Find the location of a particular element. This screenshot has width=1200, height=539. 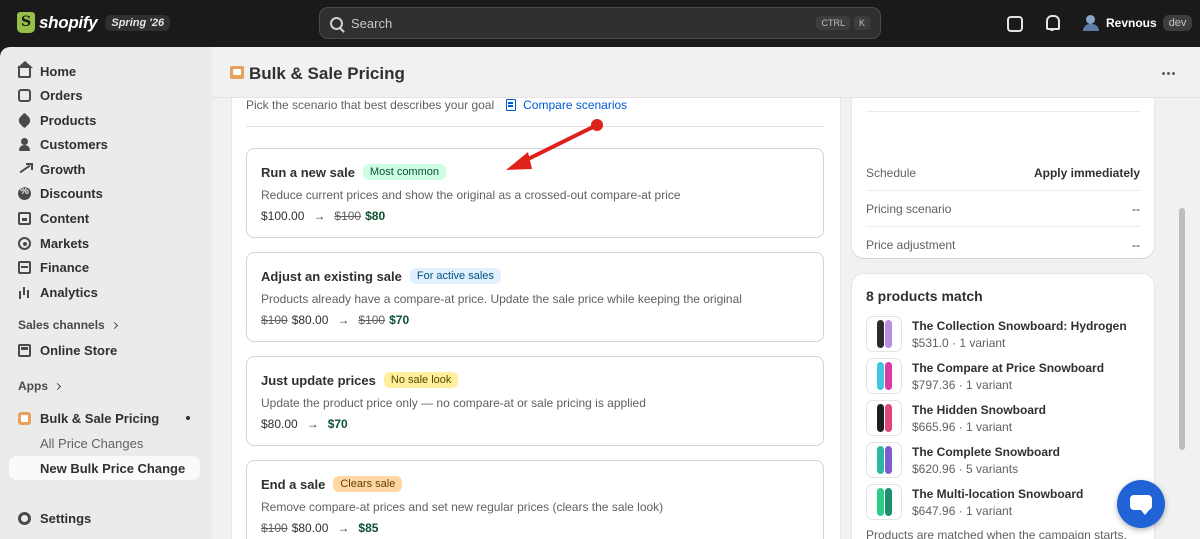

compare-scenarios-link: Compare scenarios is located at coordinates (575, 105).